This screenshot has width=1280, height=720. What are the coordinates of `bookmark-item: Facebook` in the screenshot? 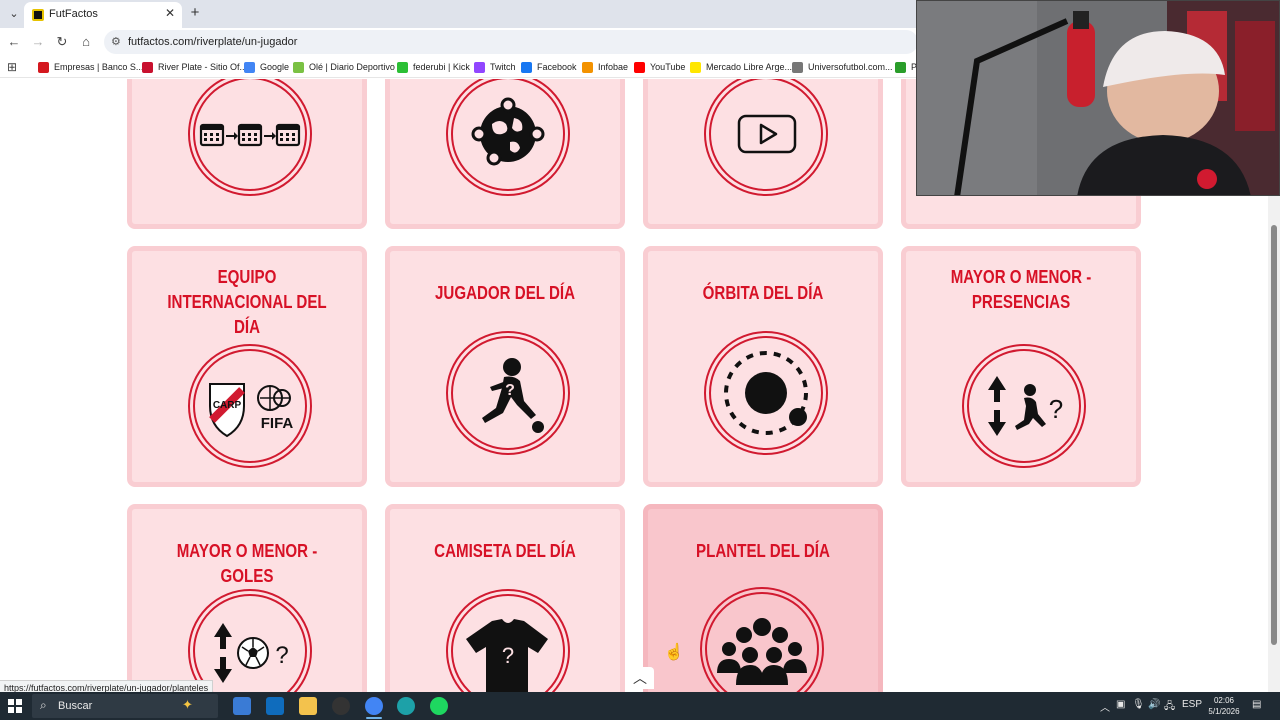 It's located at (549, 67).